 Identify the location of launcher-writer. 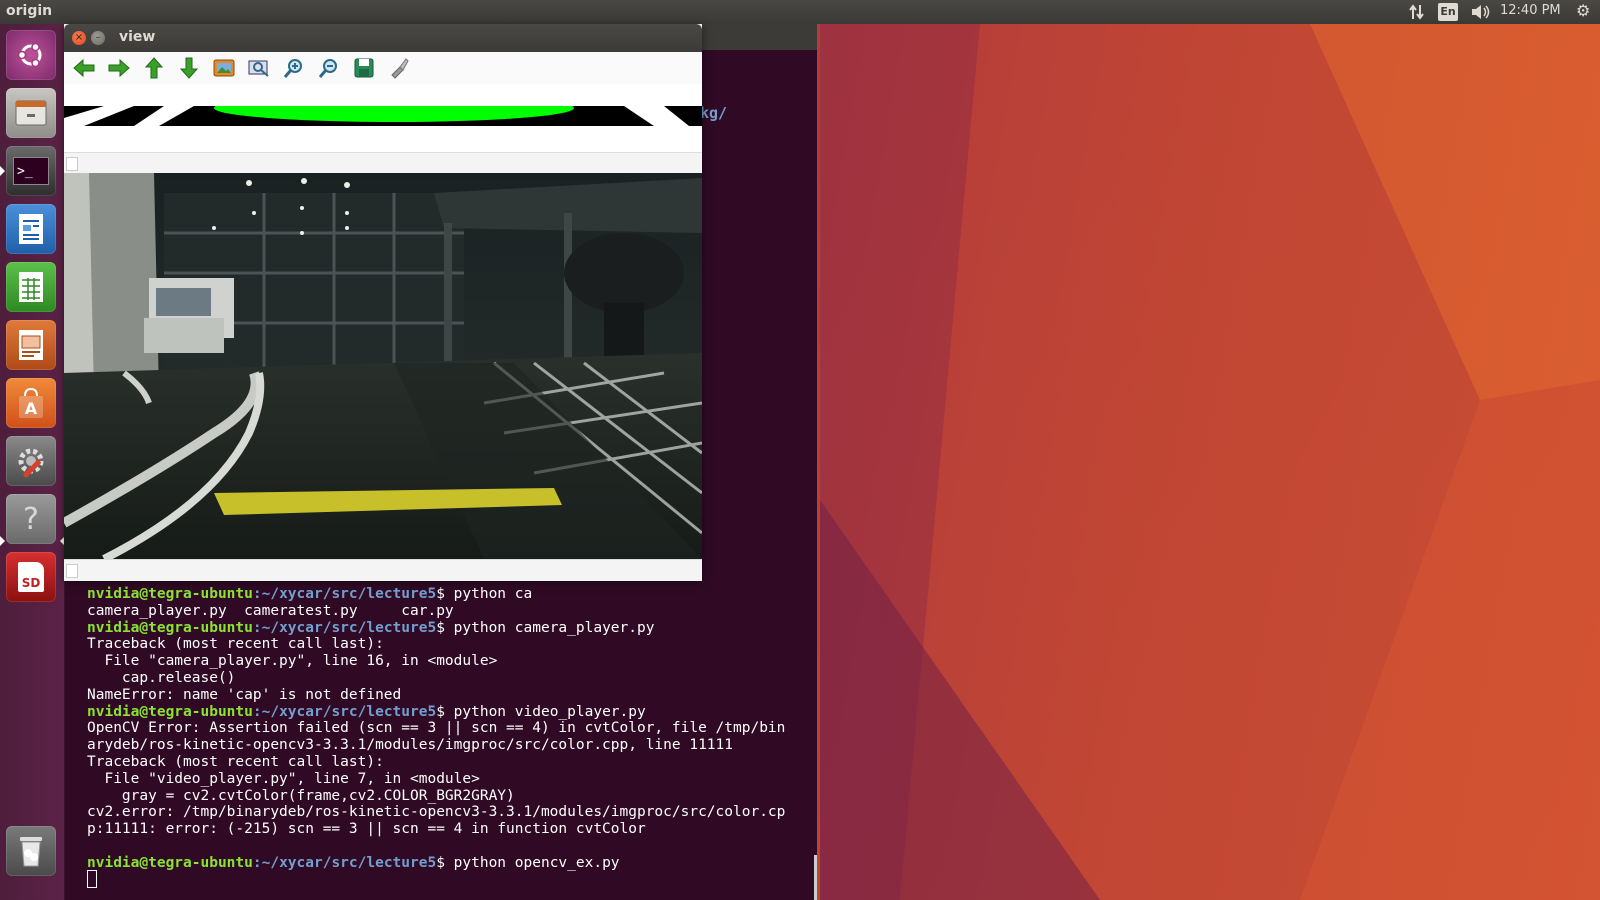
(31, 229).